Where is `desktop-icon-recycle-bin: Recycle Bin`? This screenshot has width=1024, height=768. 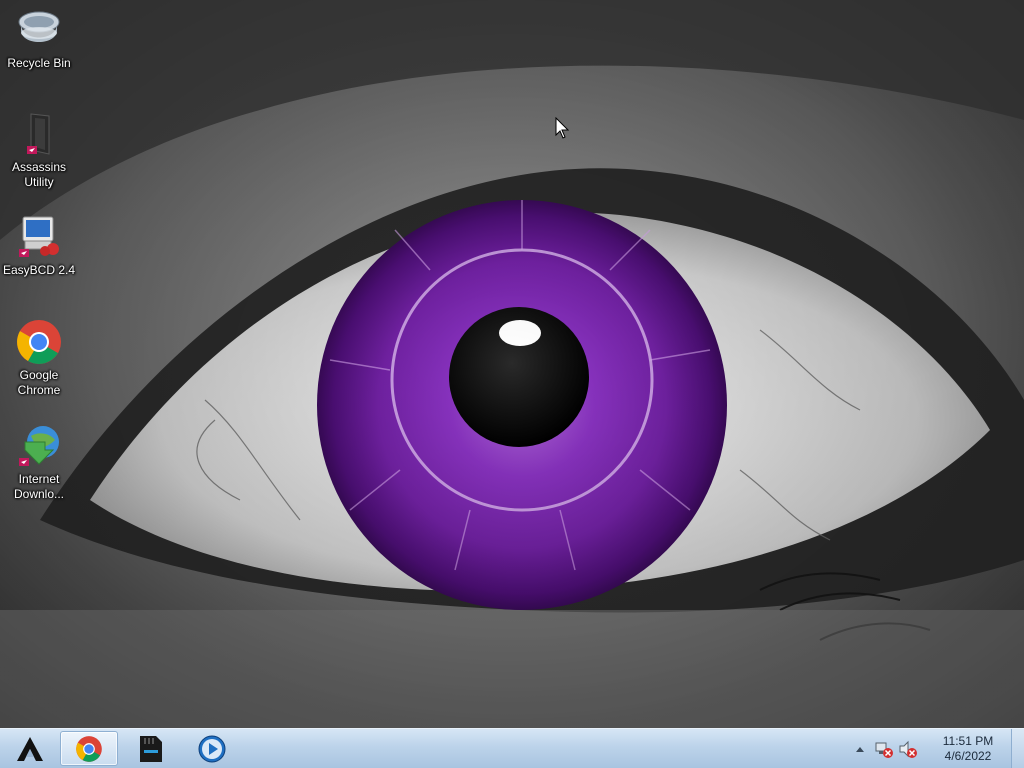
desktop-icon-recycle-bin: Recycle Bin is located at coordinates (39, 38).